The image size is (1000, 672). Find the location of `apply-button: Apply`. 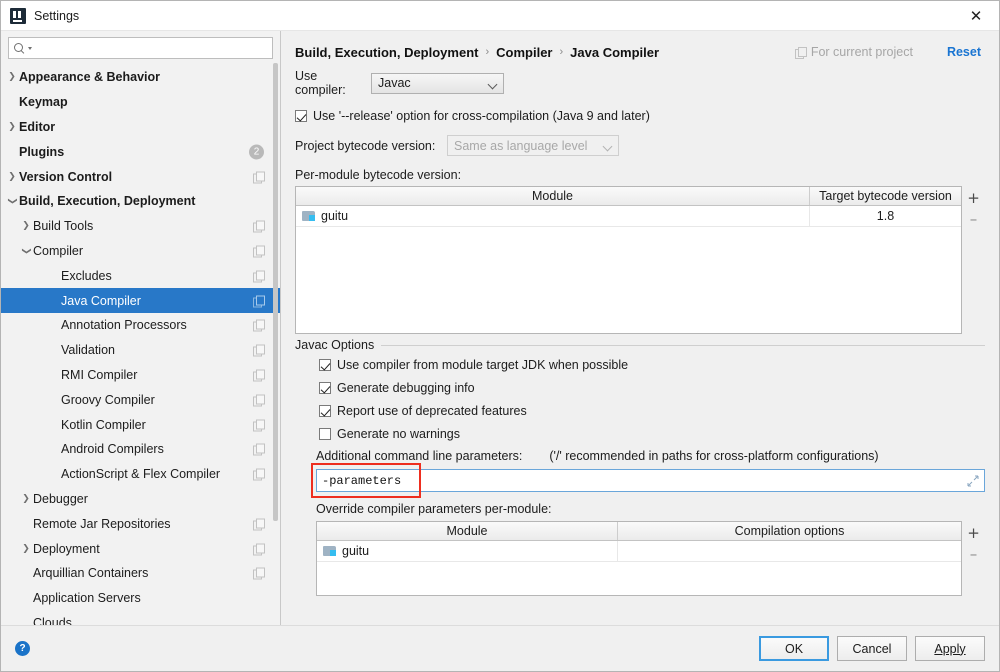

apply-button: Apply is located at coordinates (950, 648).